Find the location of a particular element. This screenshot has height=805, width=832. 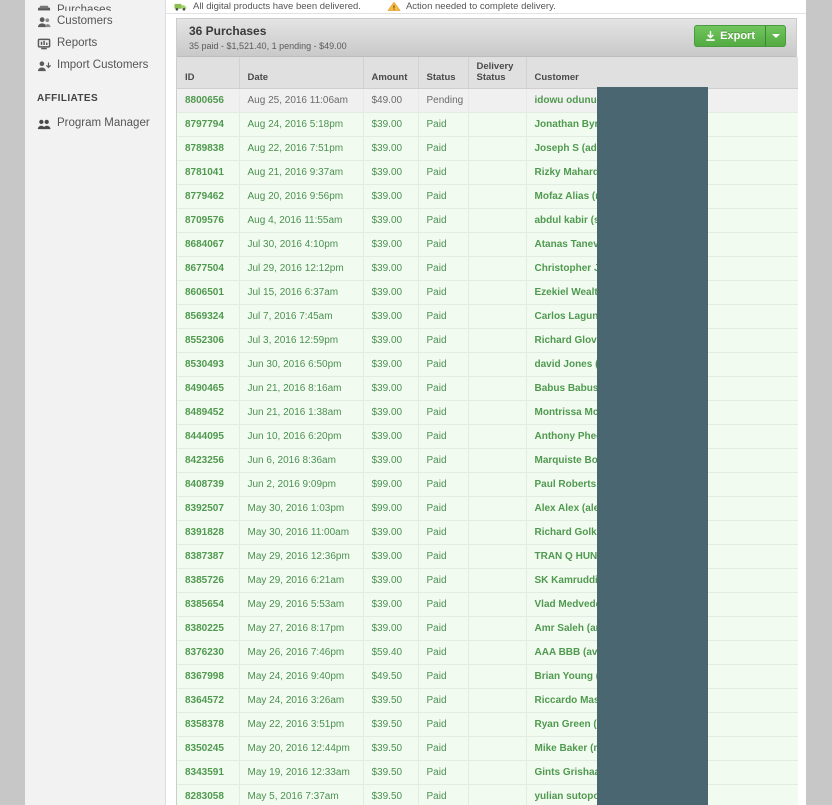

sidebar-item-purchases: Purchases is located at coordinates (95, 5).